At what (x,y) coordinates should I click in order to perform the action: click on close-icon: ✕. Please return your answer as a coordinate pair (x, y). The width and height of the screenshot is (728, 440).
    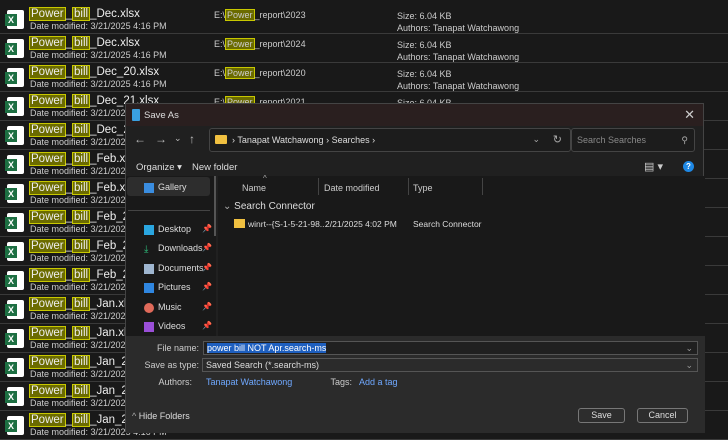
    Looking at the image, I should click on (689, 115).